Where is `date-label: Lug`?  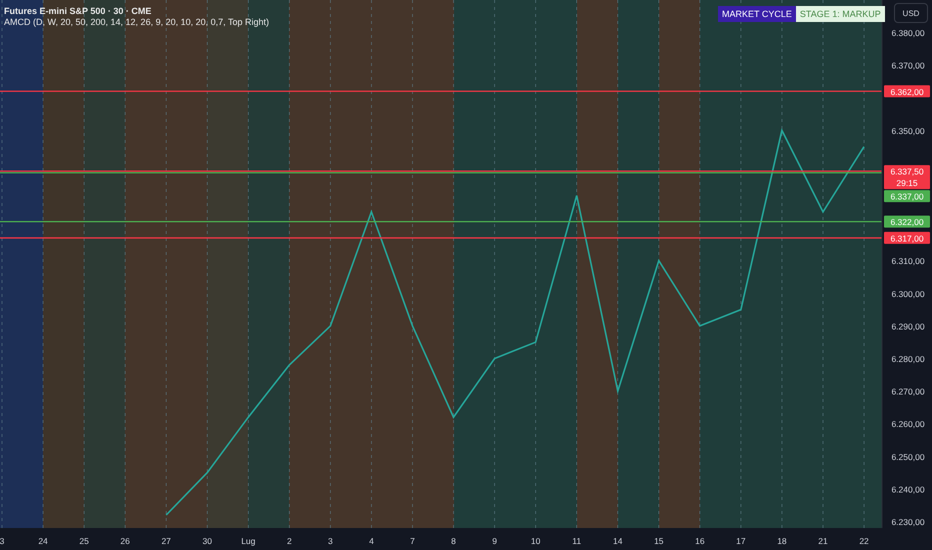 date-label: Lug is located at coordinates (248, 541).